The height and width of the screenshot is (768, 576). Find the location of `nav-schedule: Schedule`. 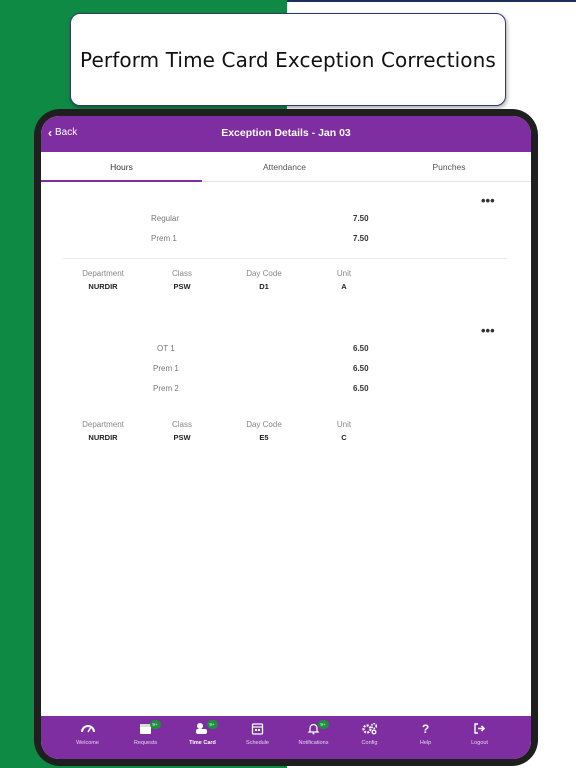

nav-schedule: Schedule is located at coordinates (257, 737).